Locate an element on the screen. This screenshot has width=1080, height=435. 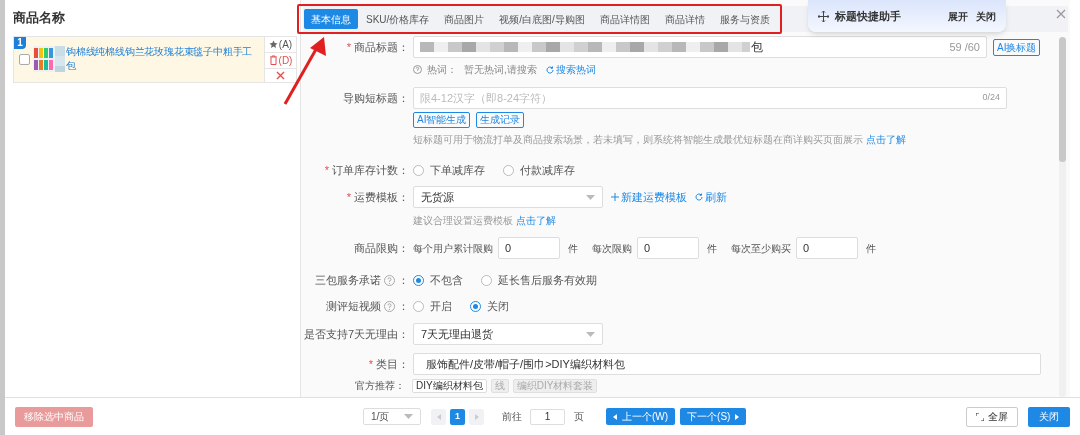
tab: 商品图片 is located at coordinates (464, 19).